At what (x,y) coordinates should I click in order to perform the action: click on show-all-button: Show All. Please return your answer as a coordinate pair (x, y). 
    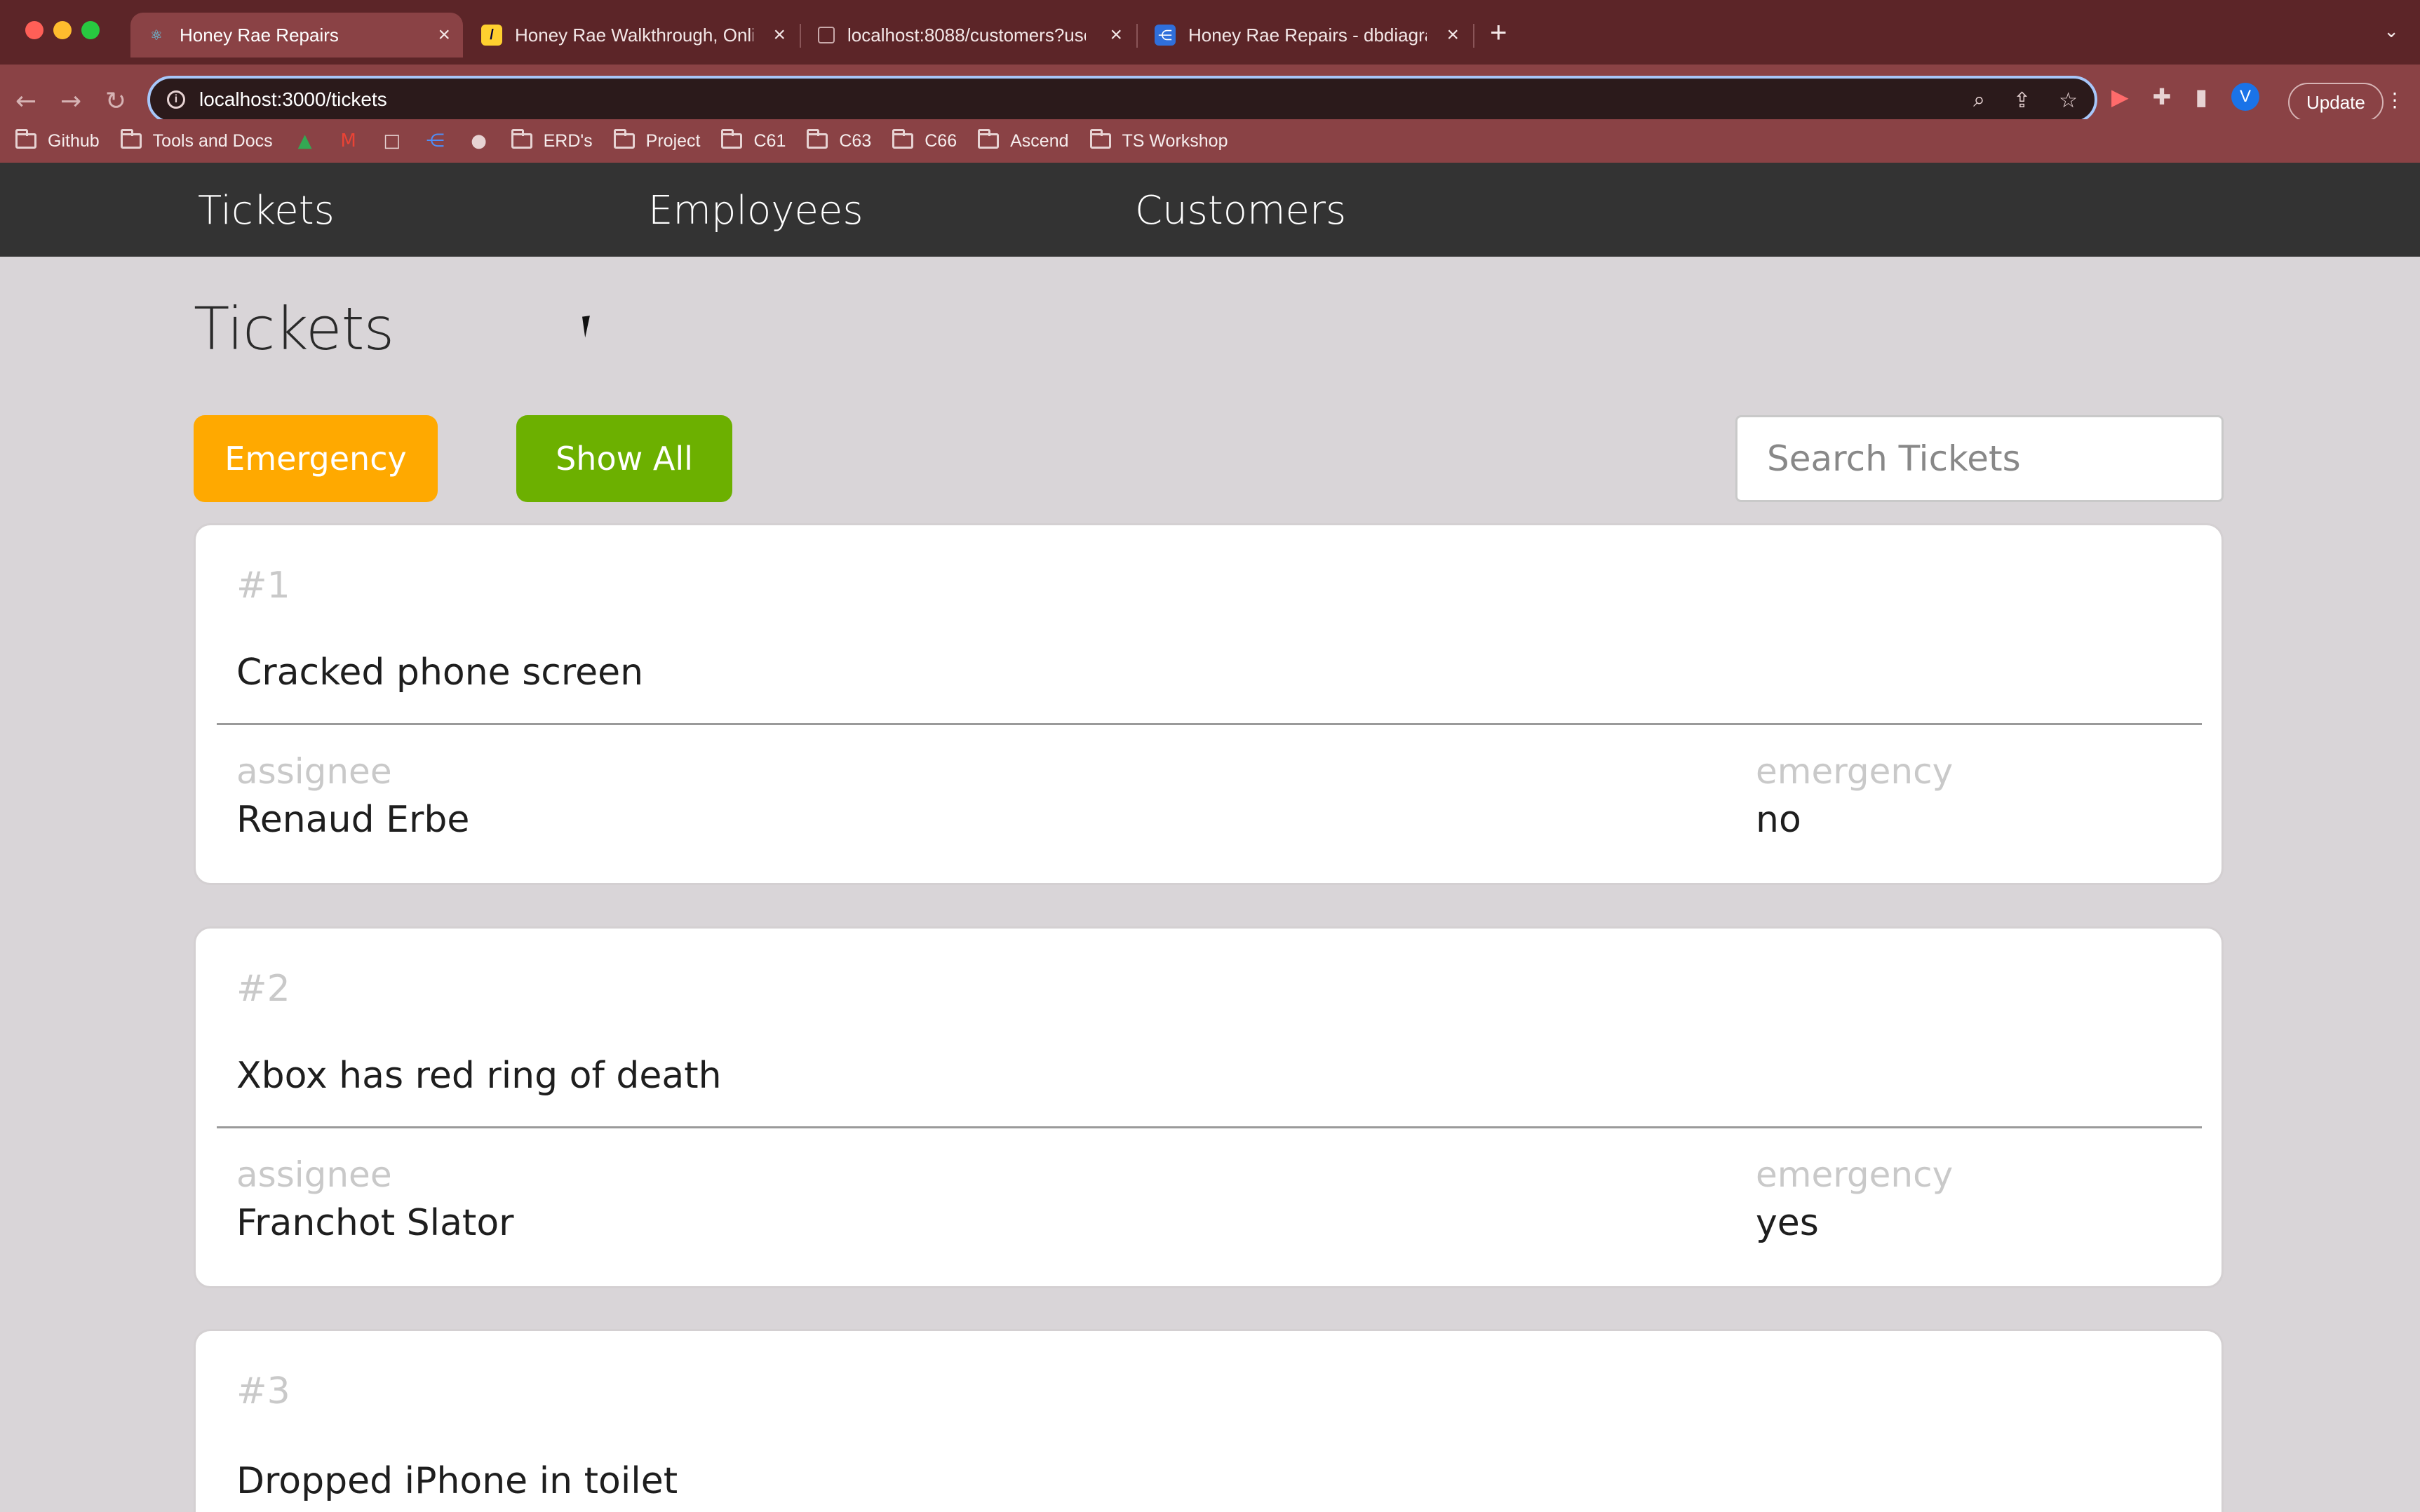
    Looking at the image, I should click on (624, 458).